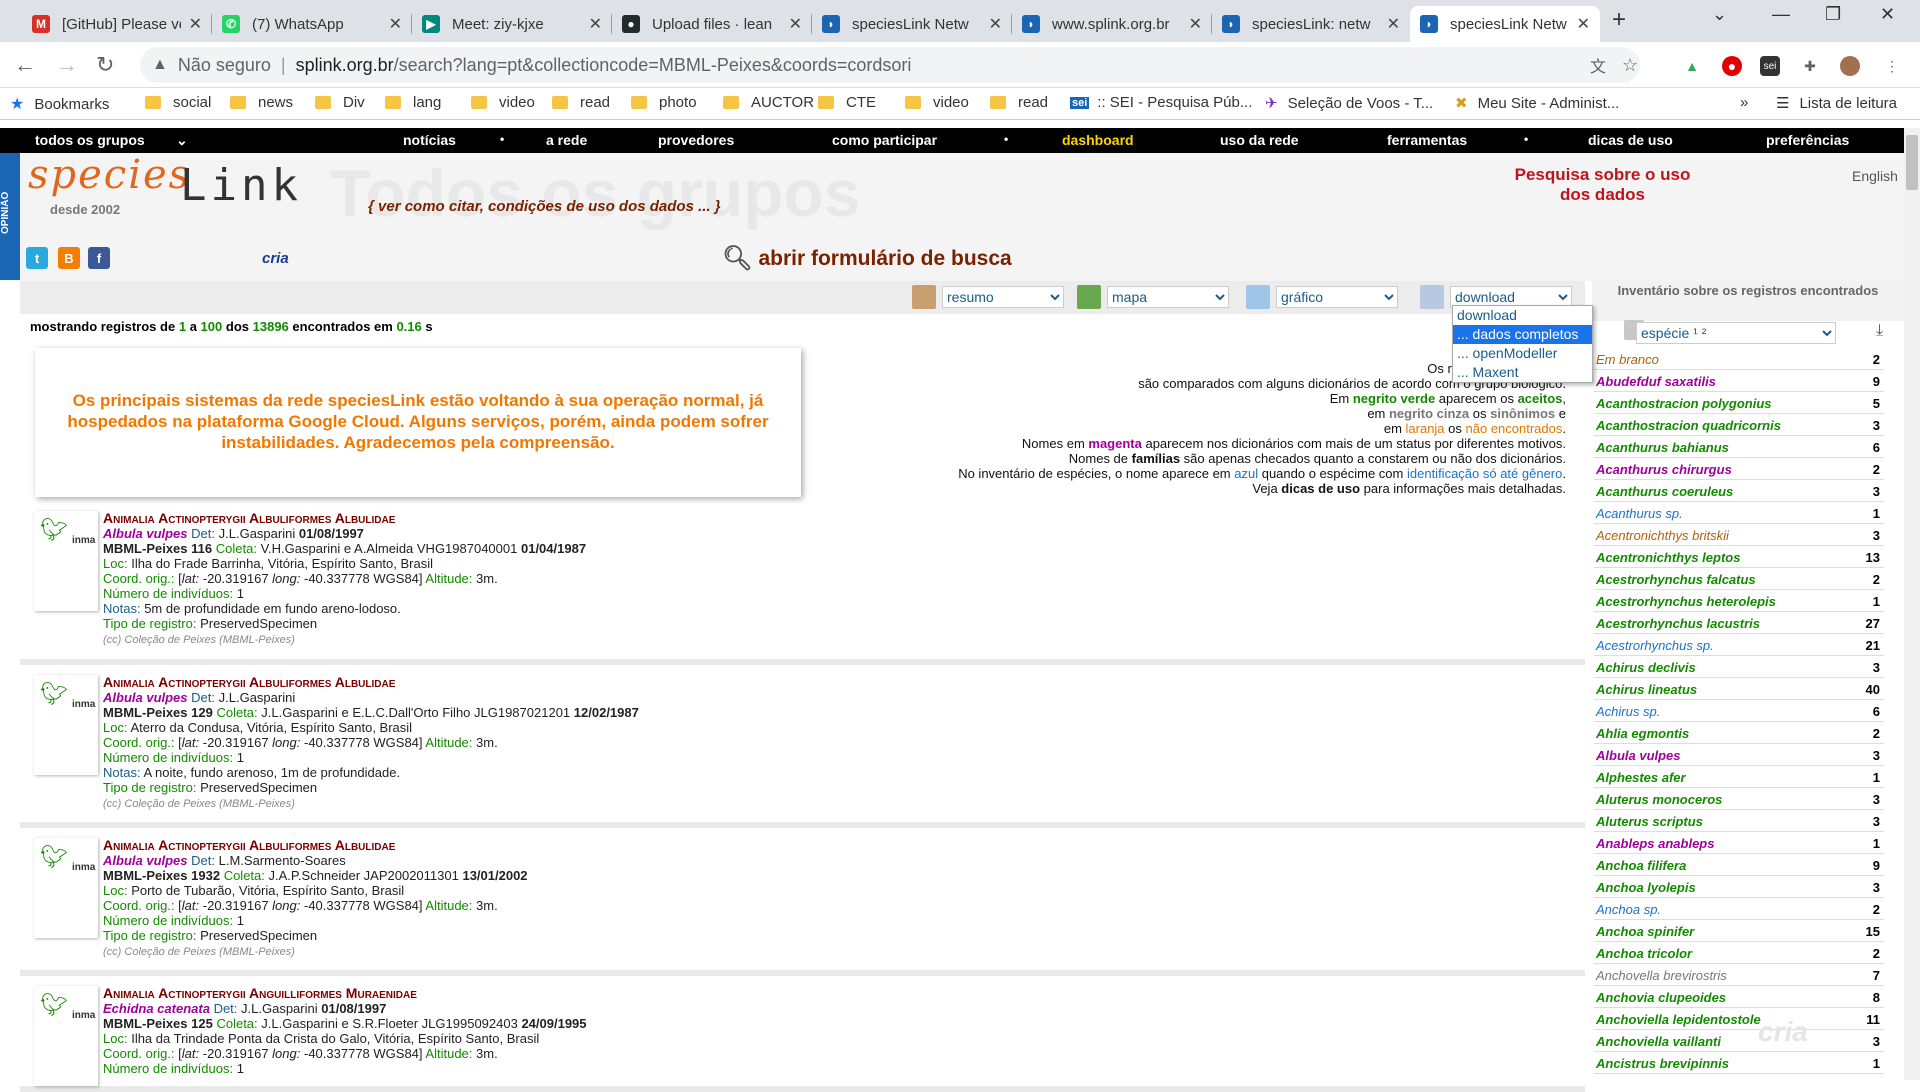 This screenshot has width=1920, height=1092. What do you see at coordinates (1720, 646) in the screenshot?
I see `inventory-name: Acestrorhynchus sp.` at bounding box center [1720, 646].